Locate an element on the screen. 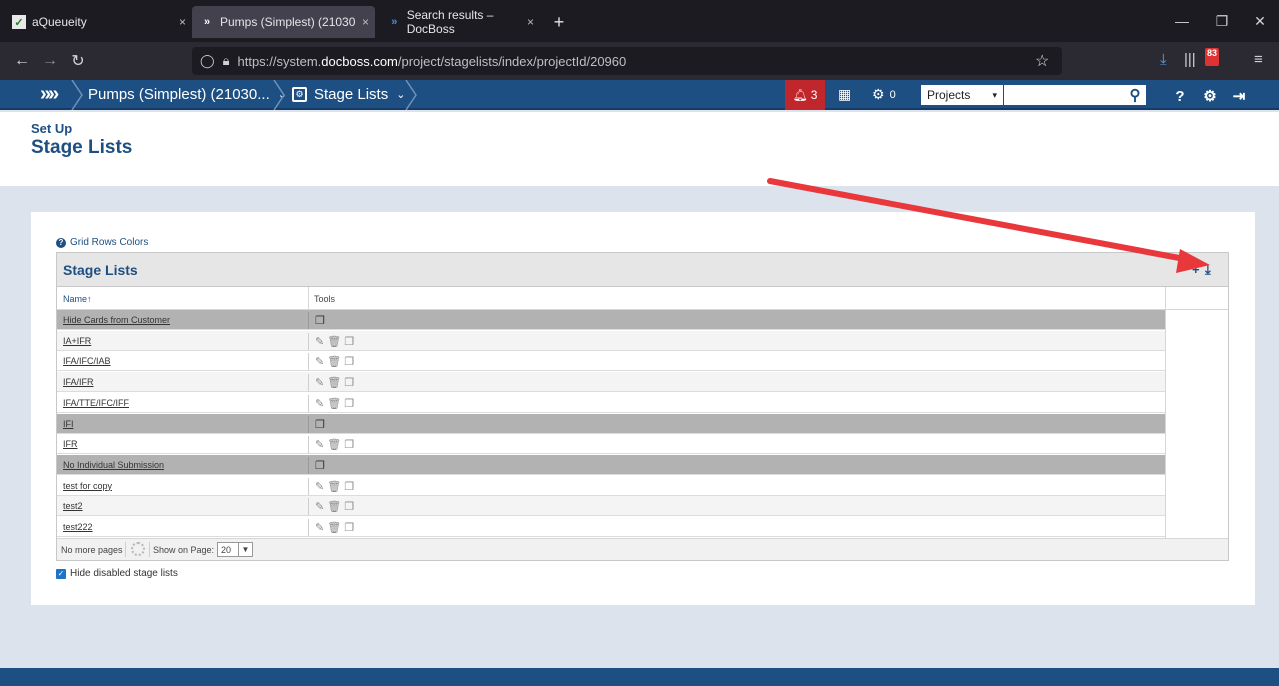 The width and height of the screenshot is (1279, 686). grid-rows-colors-link: ? Grid Rows Colors is located at coordinates (102, 242).